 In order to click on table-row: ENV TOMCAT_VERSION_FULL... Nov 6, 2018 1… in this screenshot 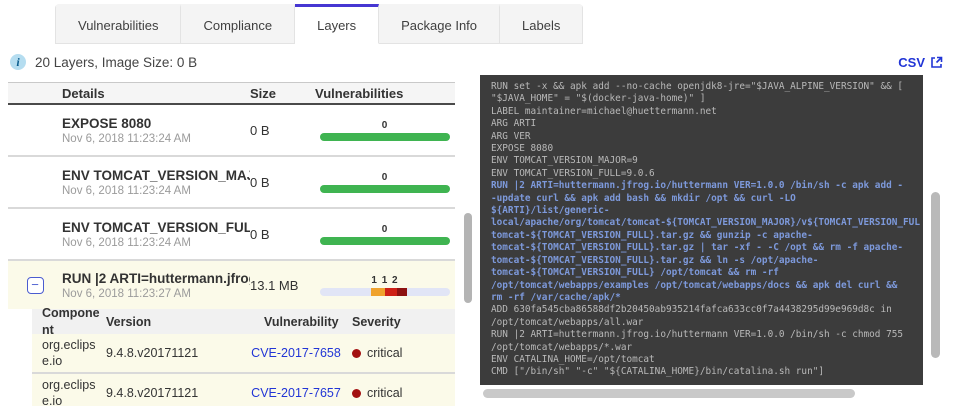, I will do `click(231, 235)`.